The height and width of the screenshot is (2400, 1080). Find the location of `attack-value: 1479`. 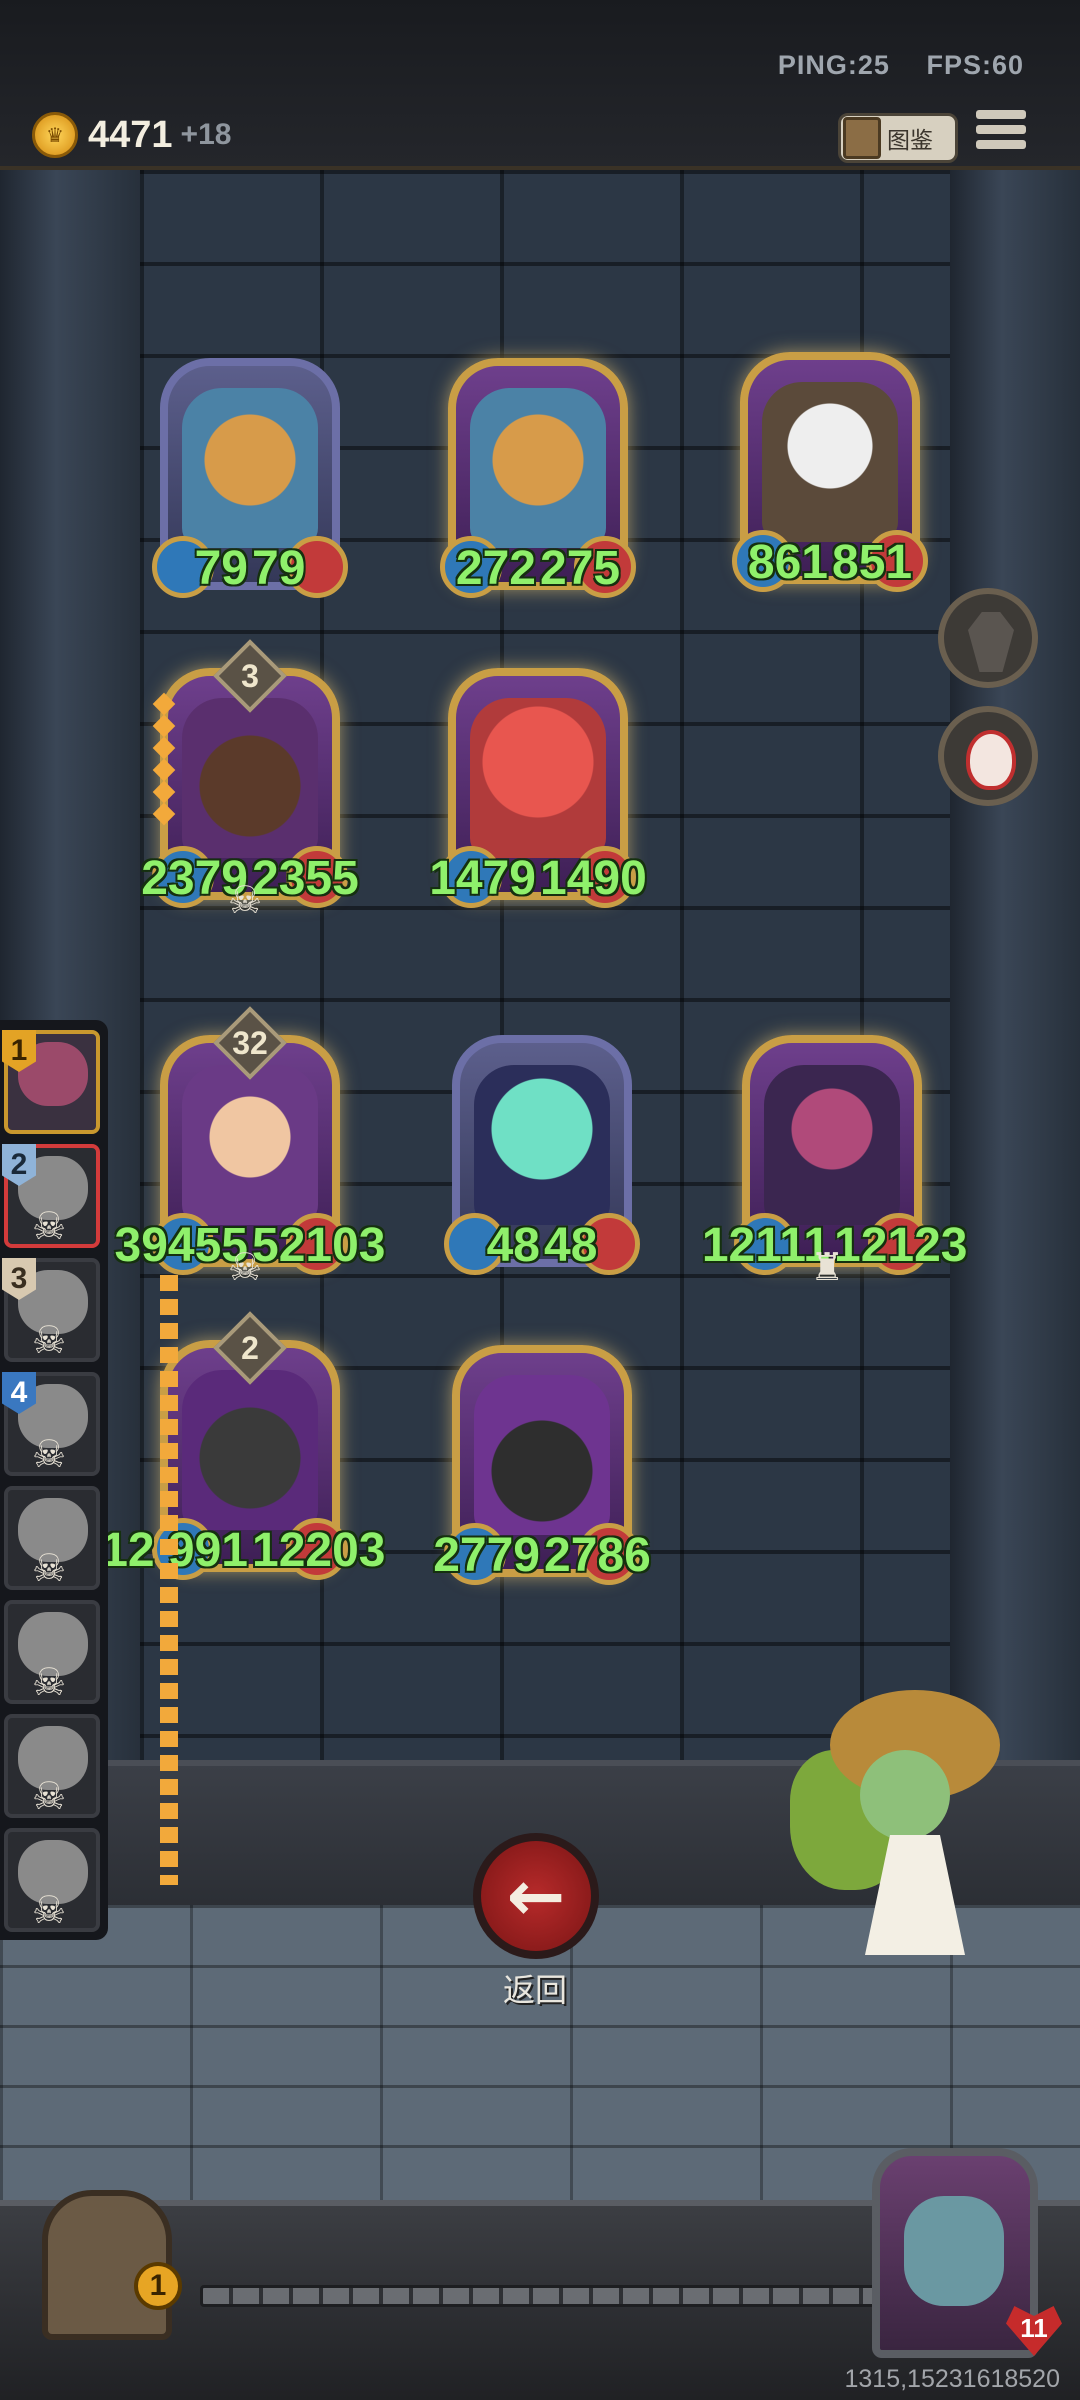

attack-value: 1479 is located at coordinates (482, 878).